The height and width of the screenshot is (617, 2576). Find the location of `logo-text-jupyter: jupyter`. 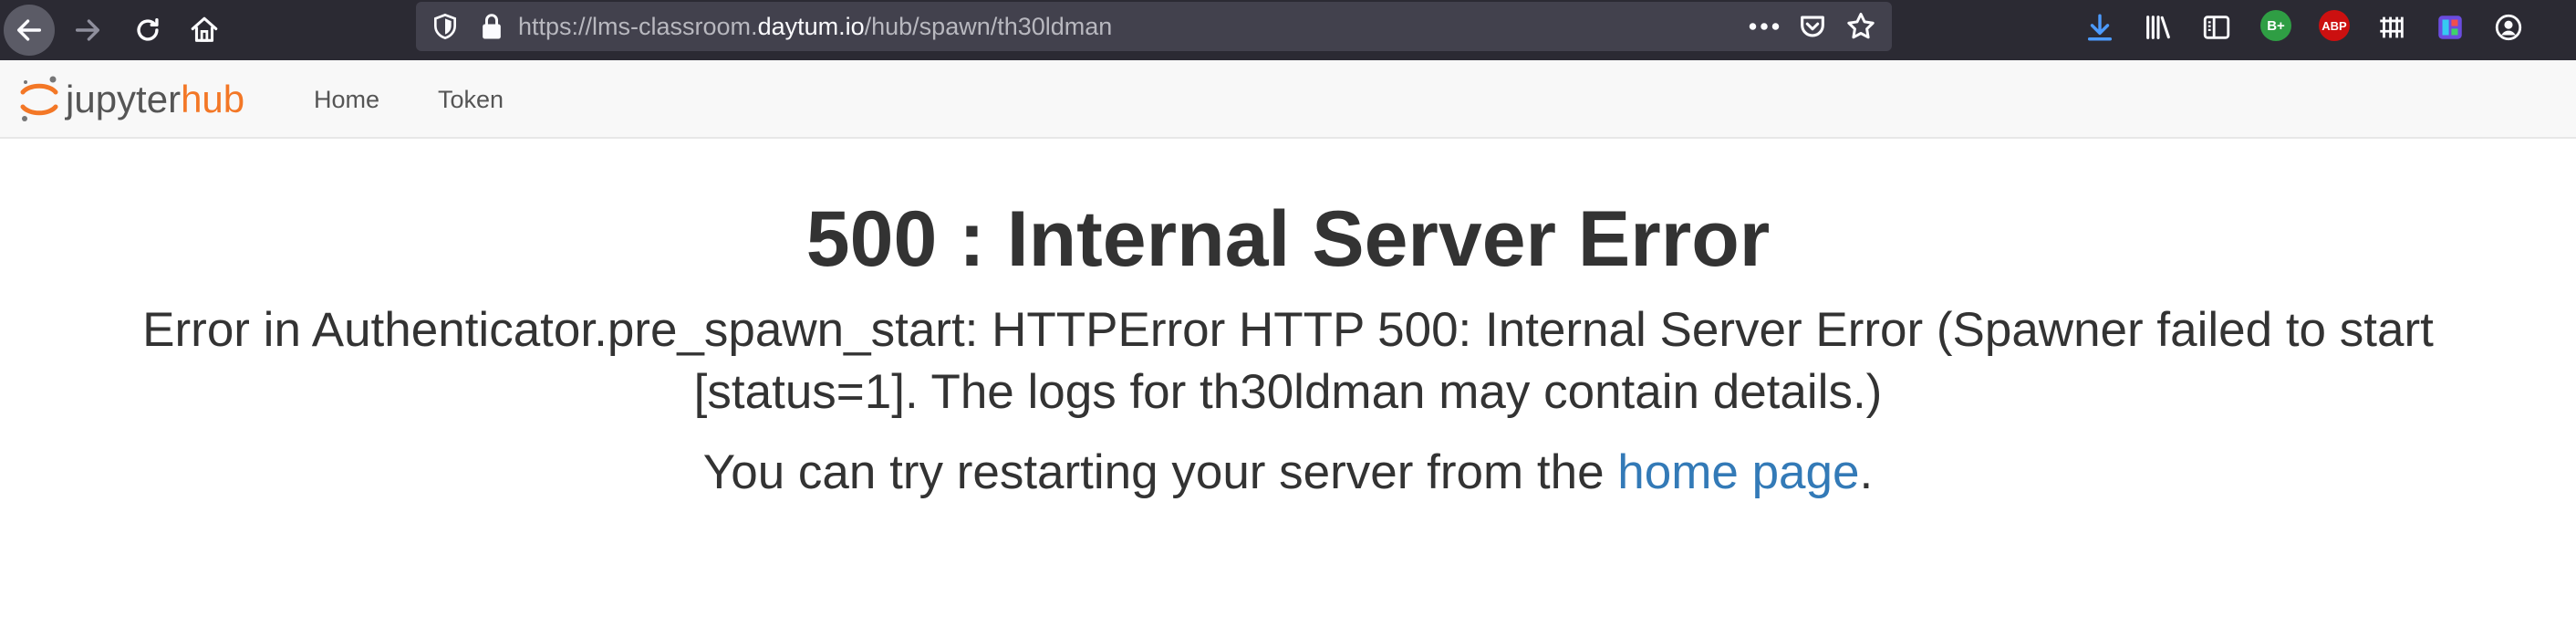

logo-text-jupyter: jupyter is located at coordinates (124, 99).